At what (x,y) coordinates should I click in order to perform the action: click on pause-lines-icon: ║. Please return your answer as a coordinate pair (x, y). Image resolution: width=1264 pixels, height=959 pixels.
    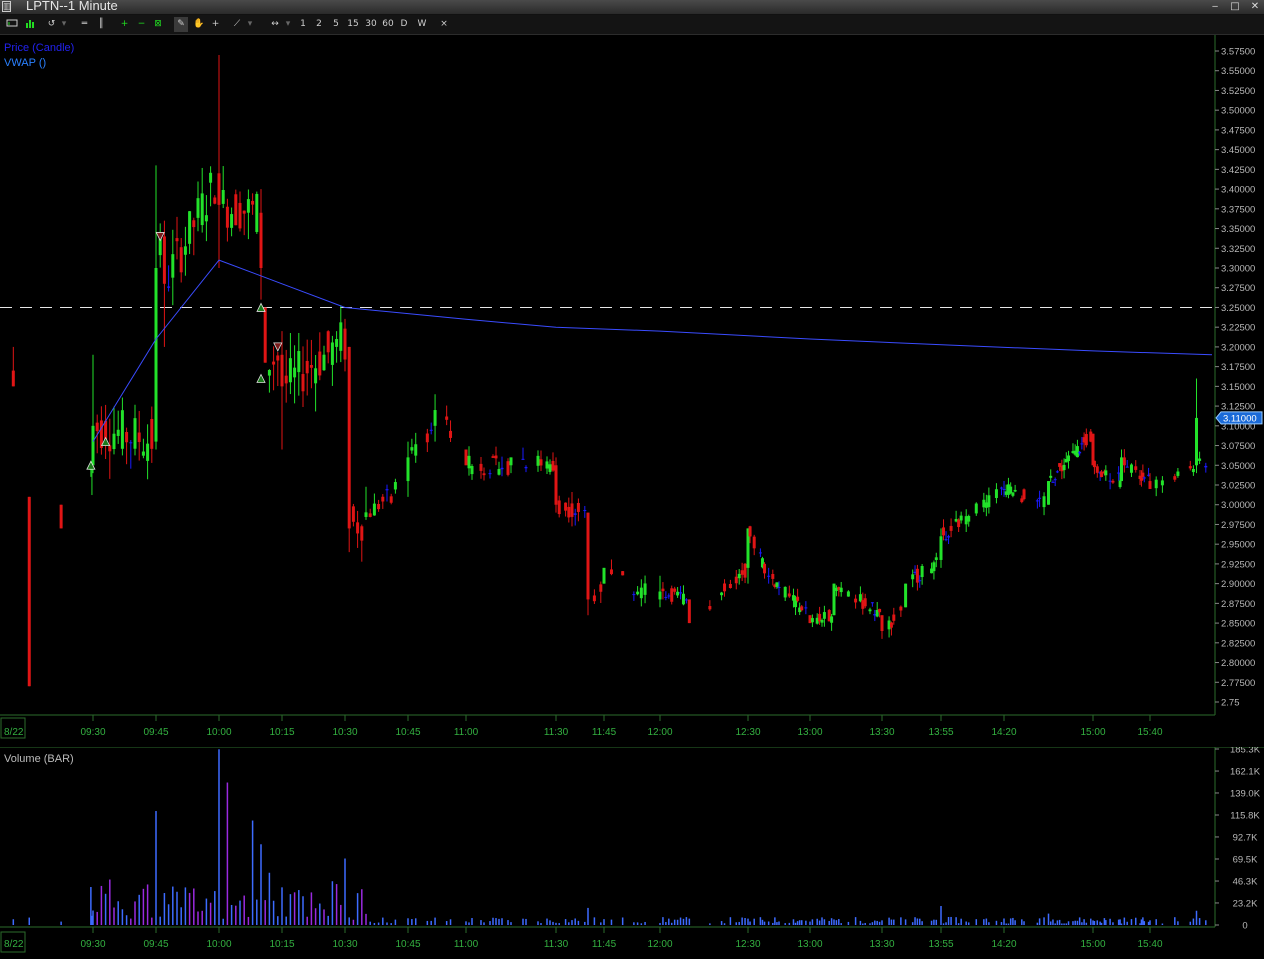
    Looking at the image, I should click on (101, 24).